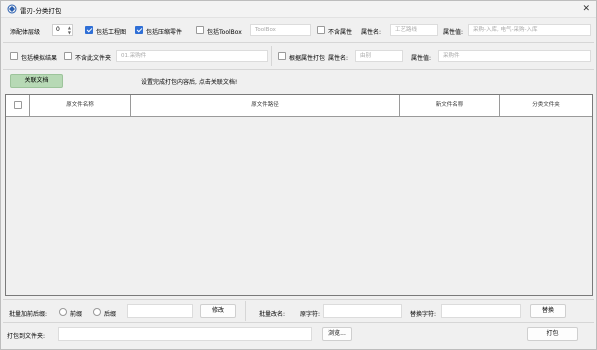 This screenshot has height=350, width=597. Describe the element at coordinates (12, 9) in the screenshot. I see `app-logo-icon` at that location.